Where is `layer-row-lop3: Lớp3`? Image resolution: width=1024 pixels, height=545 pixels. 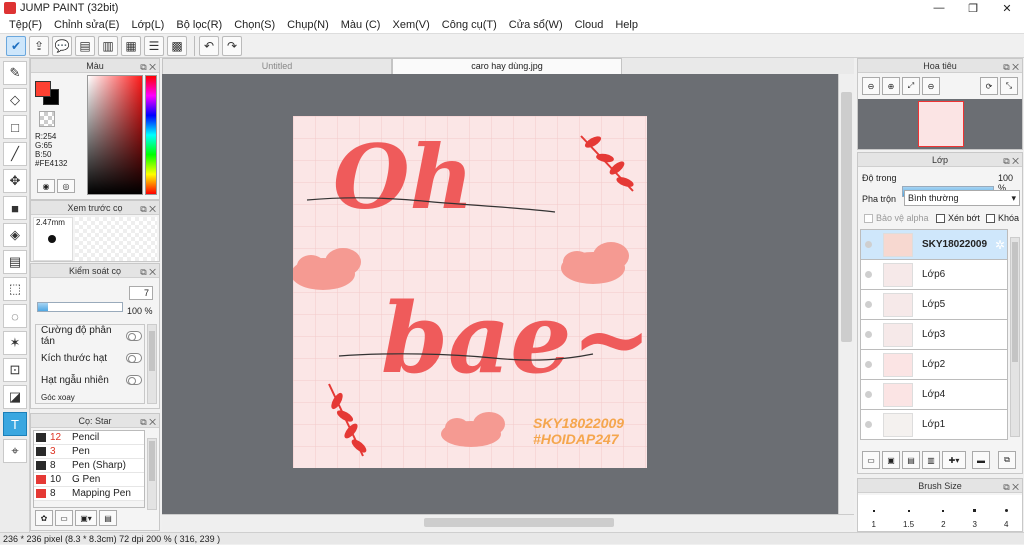 layer-row-lop3: Lớp3 is located at coordinates (934, 335).